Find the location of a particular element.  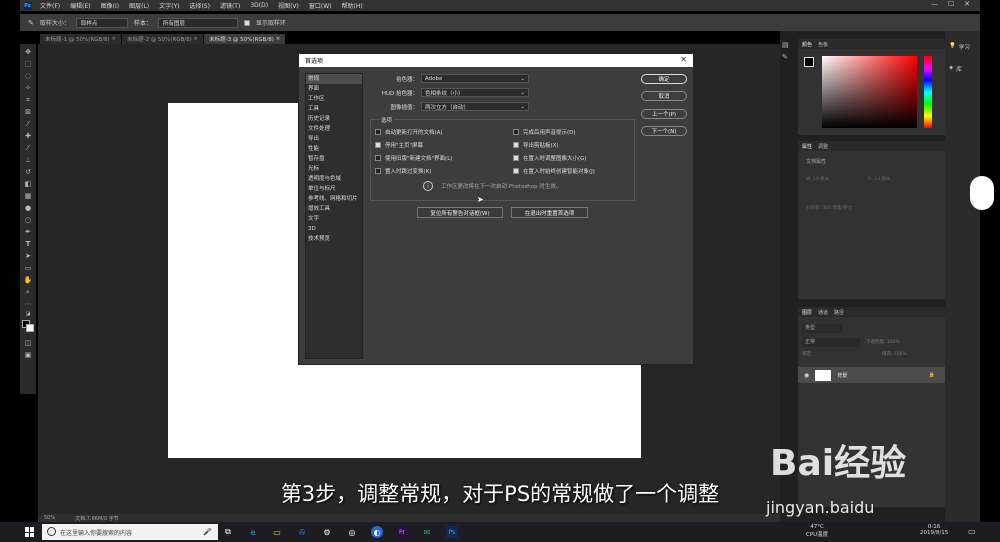

menu-view: 视图(V) is located at coordinates (288, 5).